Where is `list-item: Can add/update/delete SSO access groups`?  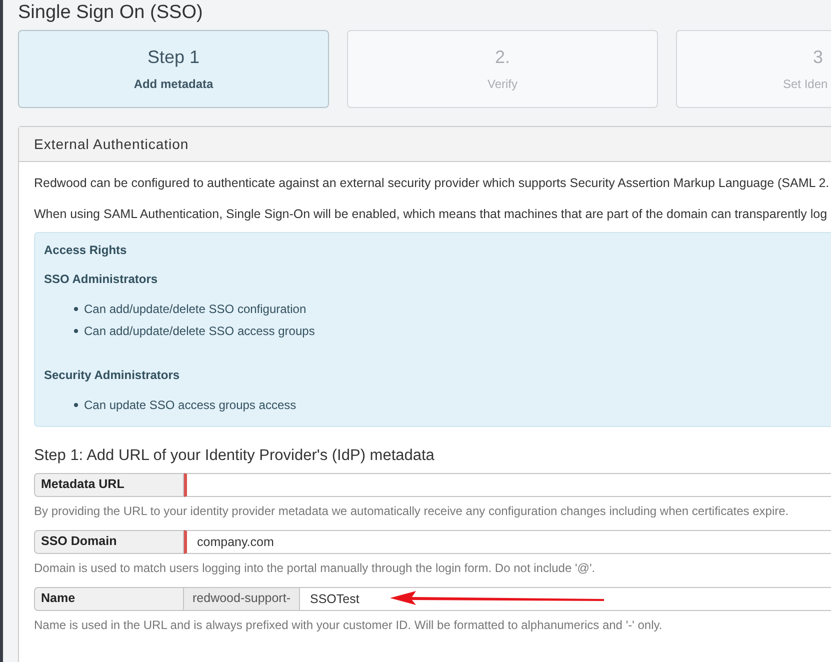 list-item: Can add/update/delete SSO access groups is located at coordinates (199, 331).